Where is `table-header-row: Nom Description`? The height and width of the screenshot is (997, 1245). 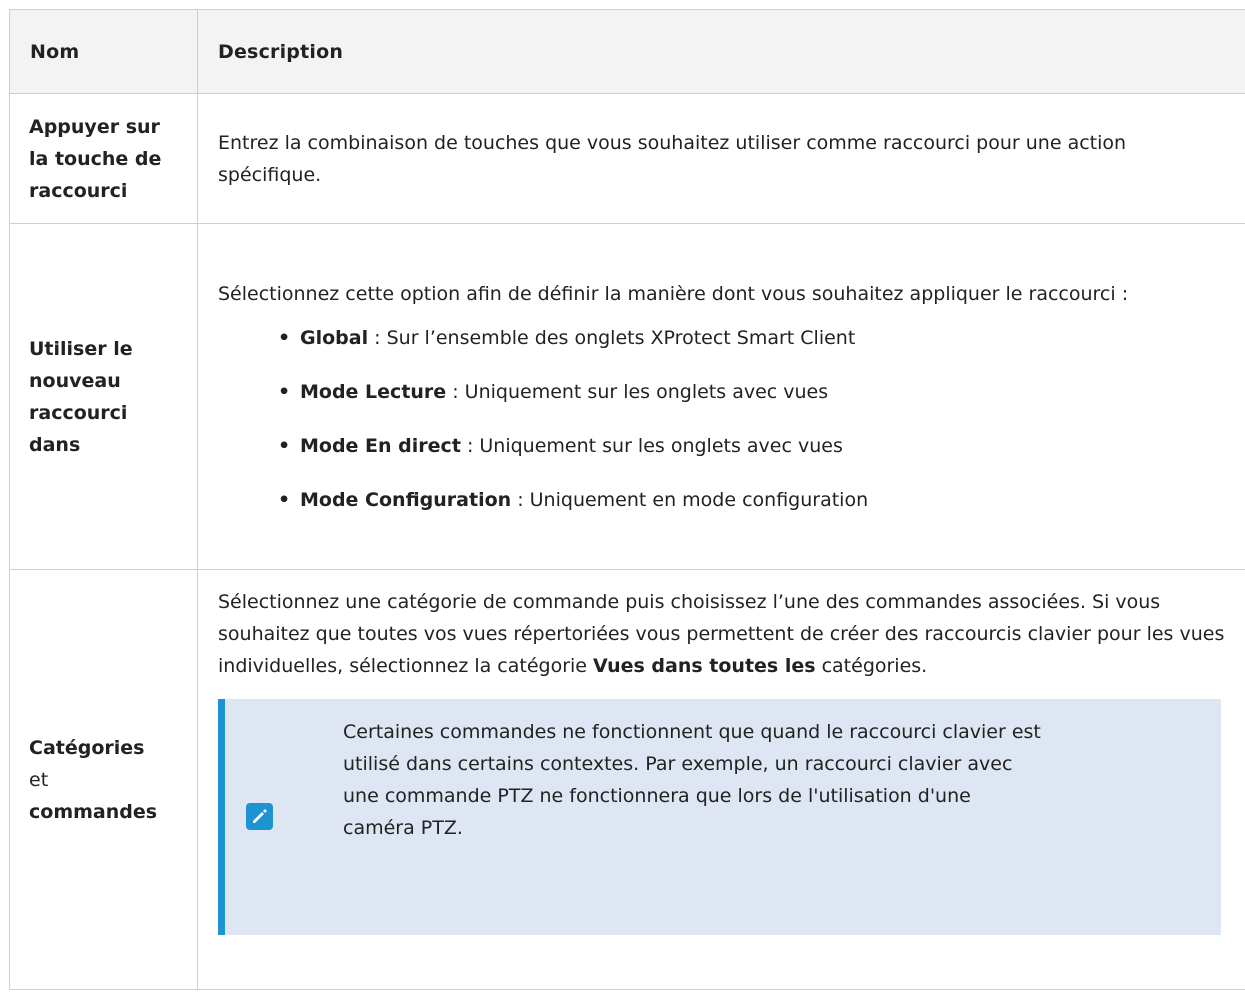 table-header-row: Nom Description is located at coordinates (627, 51).